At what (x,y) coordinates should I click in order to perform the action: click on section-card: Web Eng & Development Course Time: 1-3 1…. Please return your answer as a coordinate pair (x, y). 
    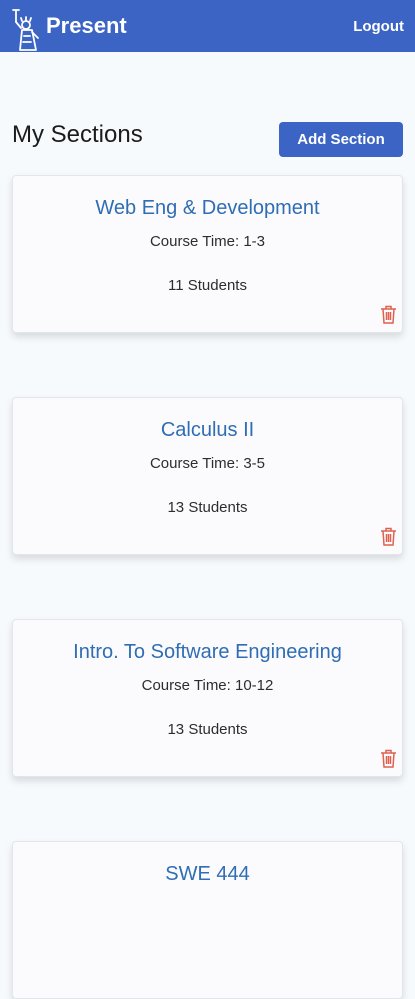
    Looking at the image, I should click on (207, 254).